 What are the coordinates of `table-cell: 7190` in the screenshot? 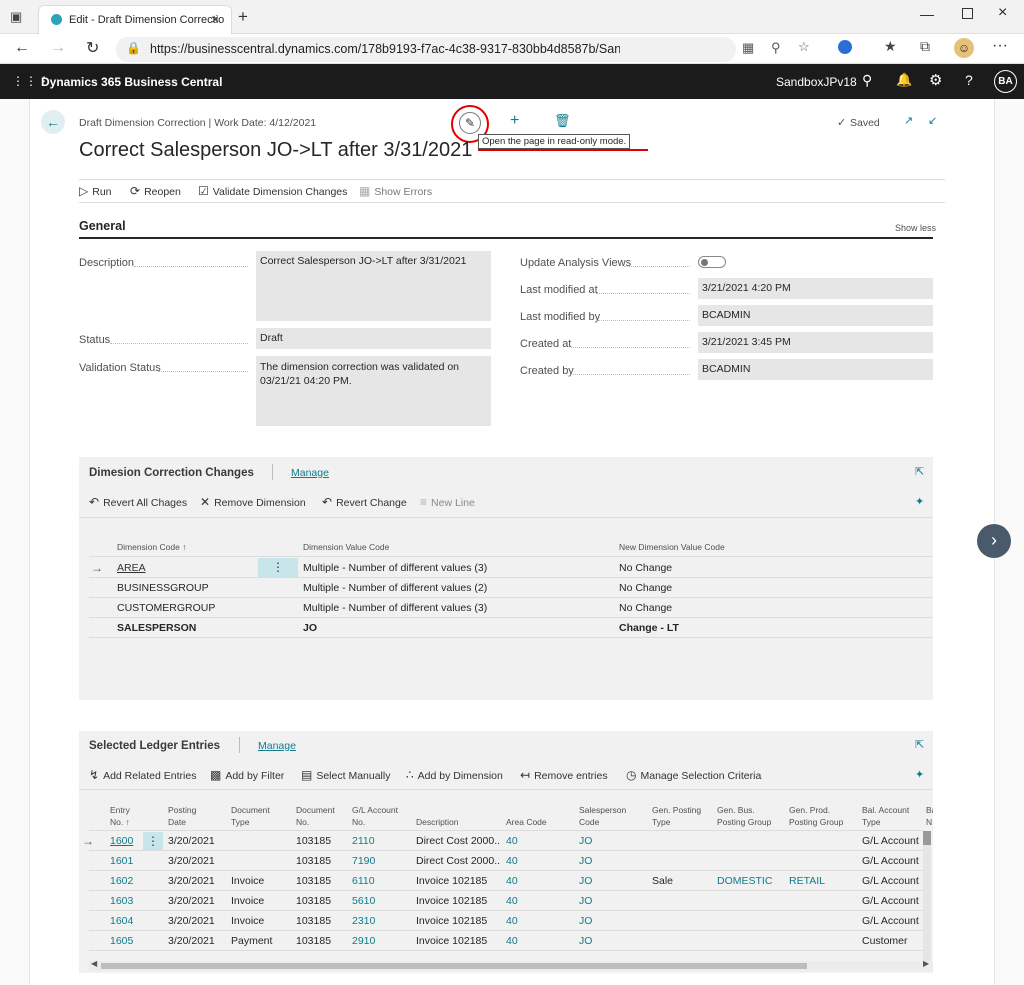 It's located at (363, 861).